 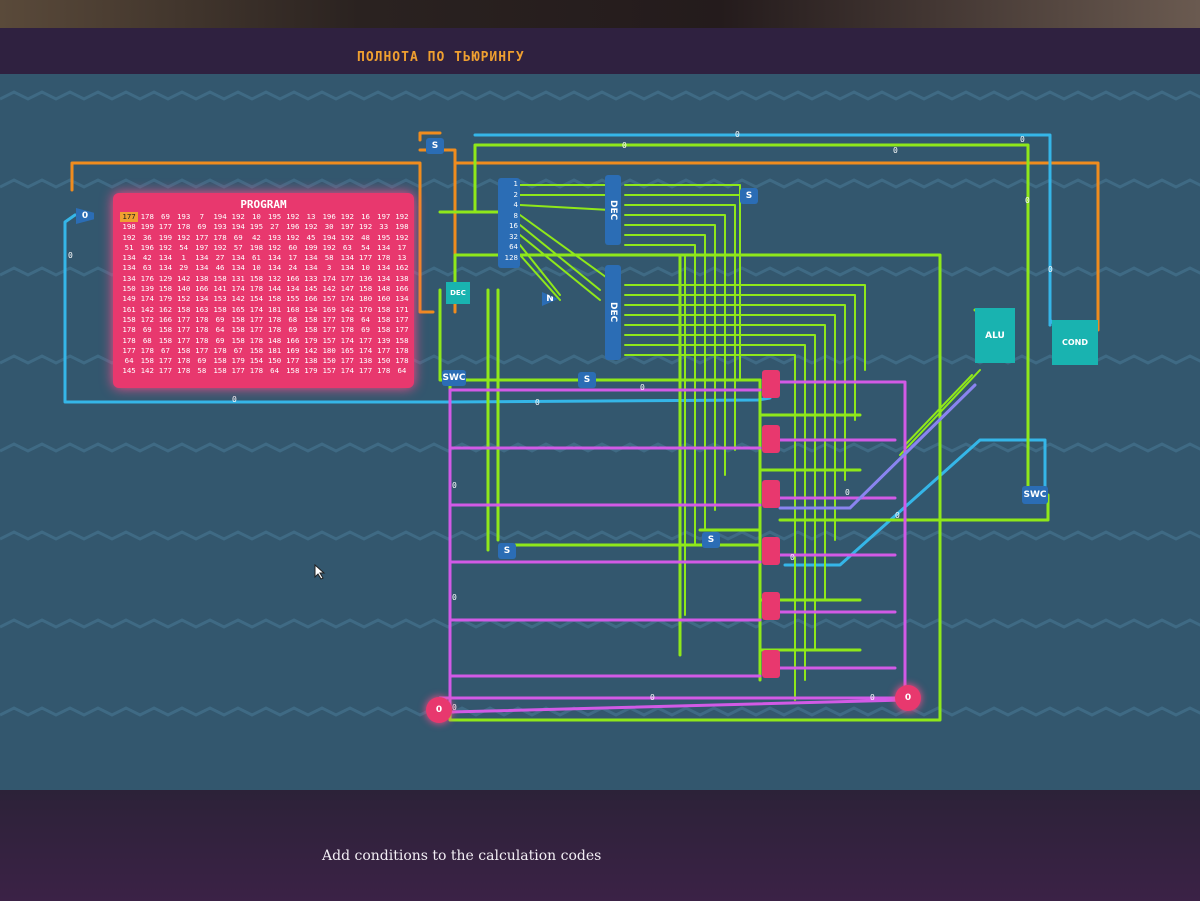 What do you see at coordinates (347, 289) in the screenshot?
I see `program-cell: 147` at bounding box center [347, 289].